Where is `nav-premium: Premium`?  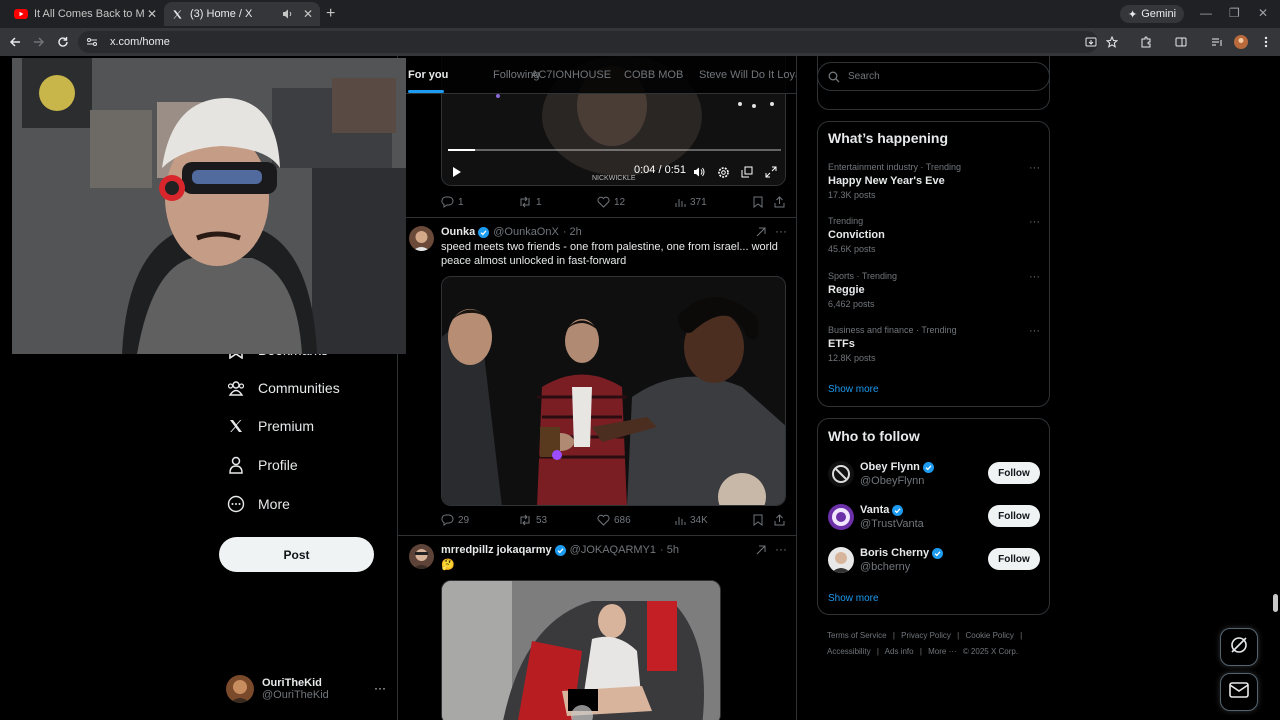
nav-premium: Premium is located at coordinates (270, 426).